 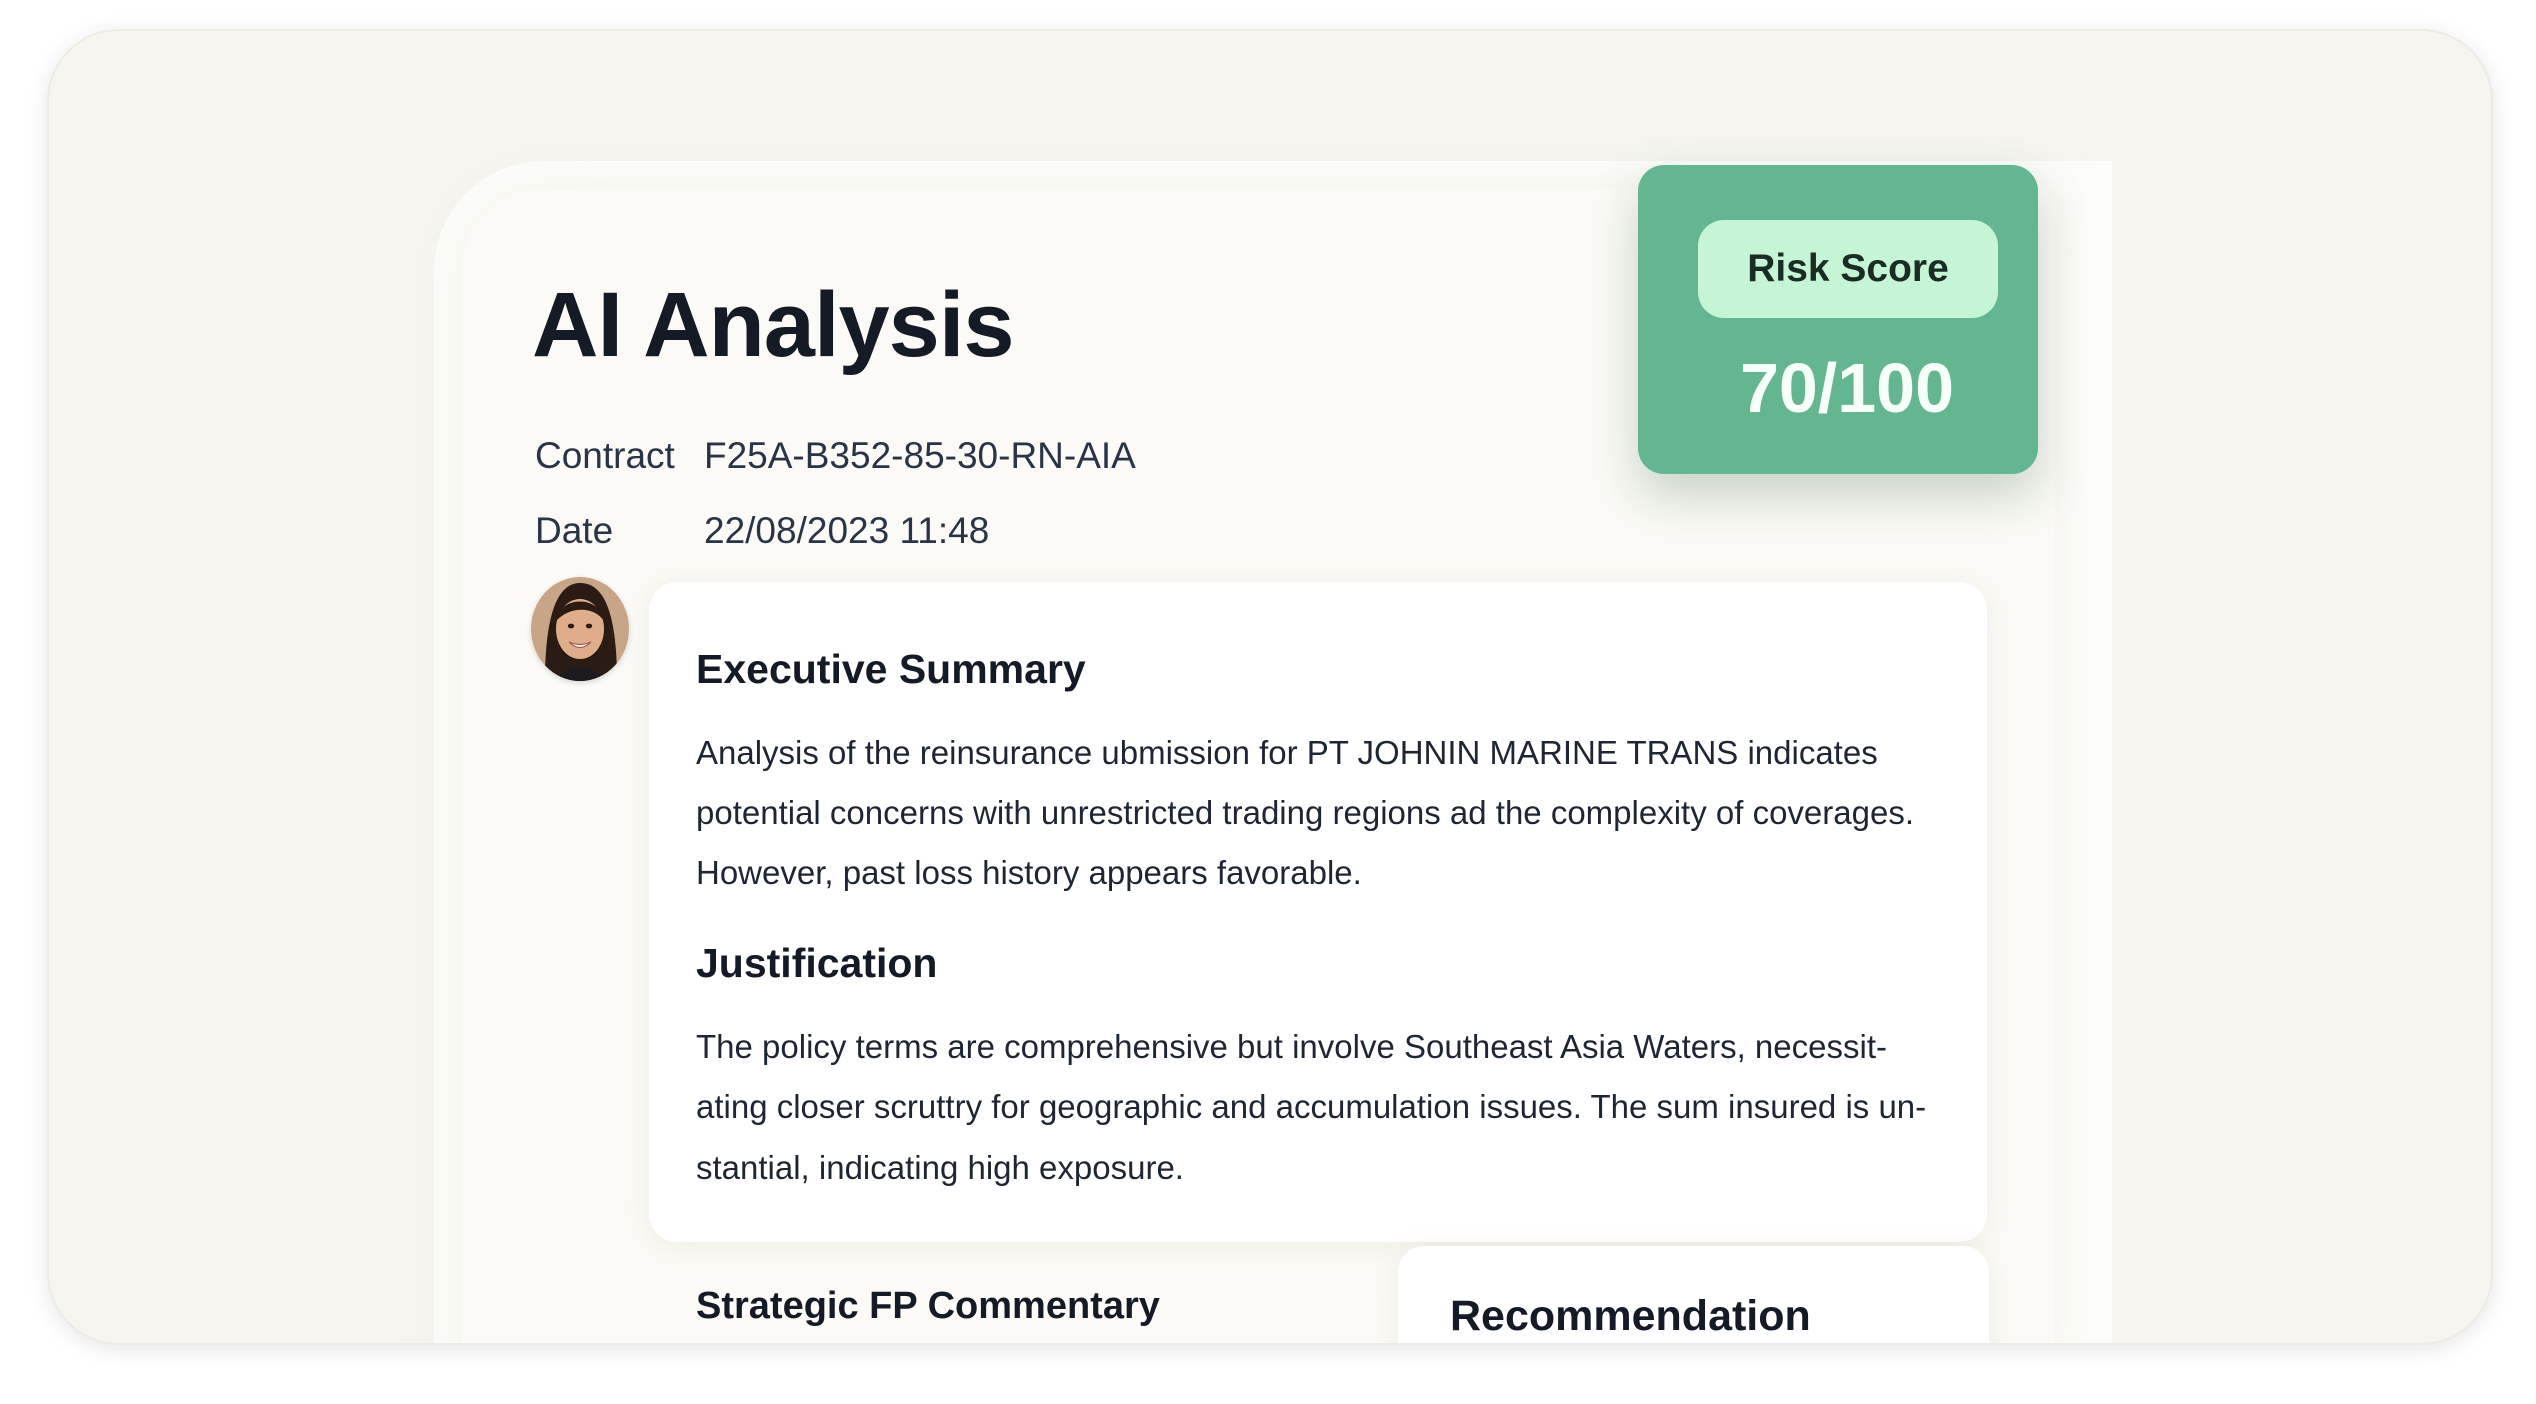 What do you see at coordinates (773, 325) in the screenshot?
I see `page-title: AI Analysis` at bounding box center [773, 325].